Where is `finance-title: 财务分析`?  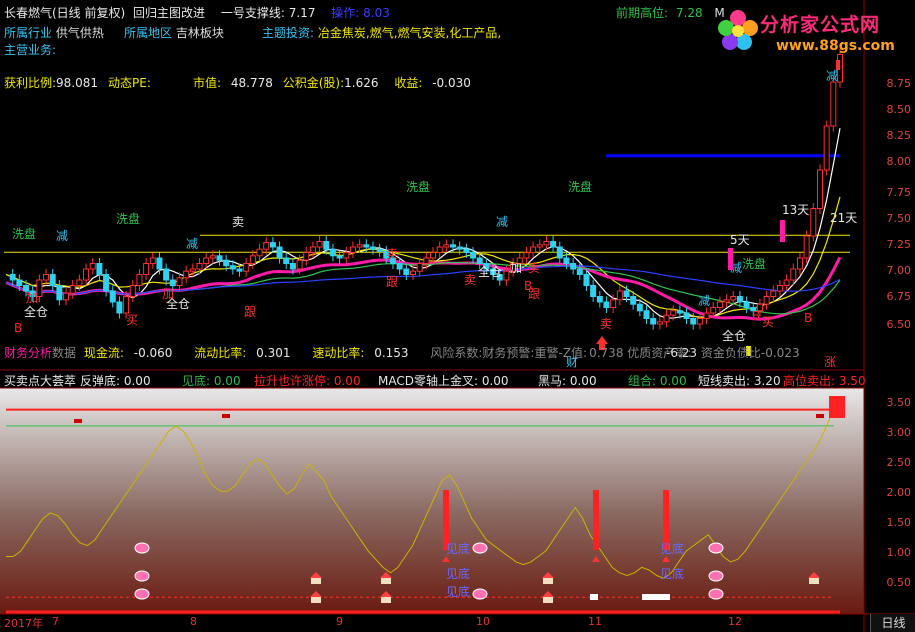 finance-title: 财务分析 is located at coordinates (28, 353).